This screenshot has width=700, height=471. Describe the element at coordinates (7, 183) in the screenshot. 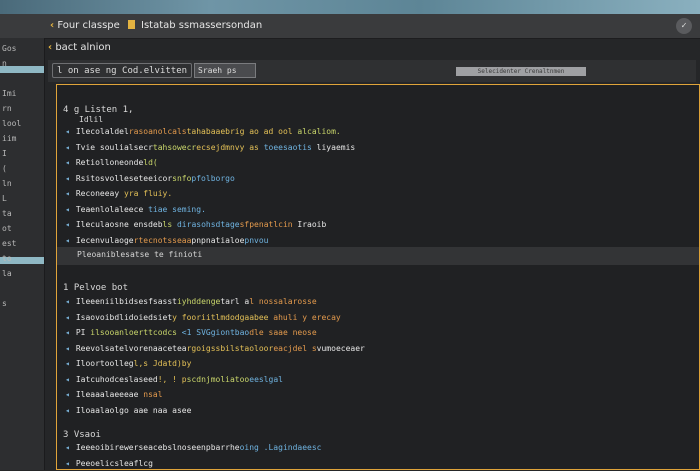

I see `sidebar-item: ln` at that location.